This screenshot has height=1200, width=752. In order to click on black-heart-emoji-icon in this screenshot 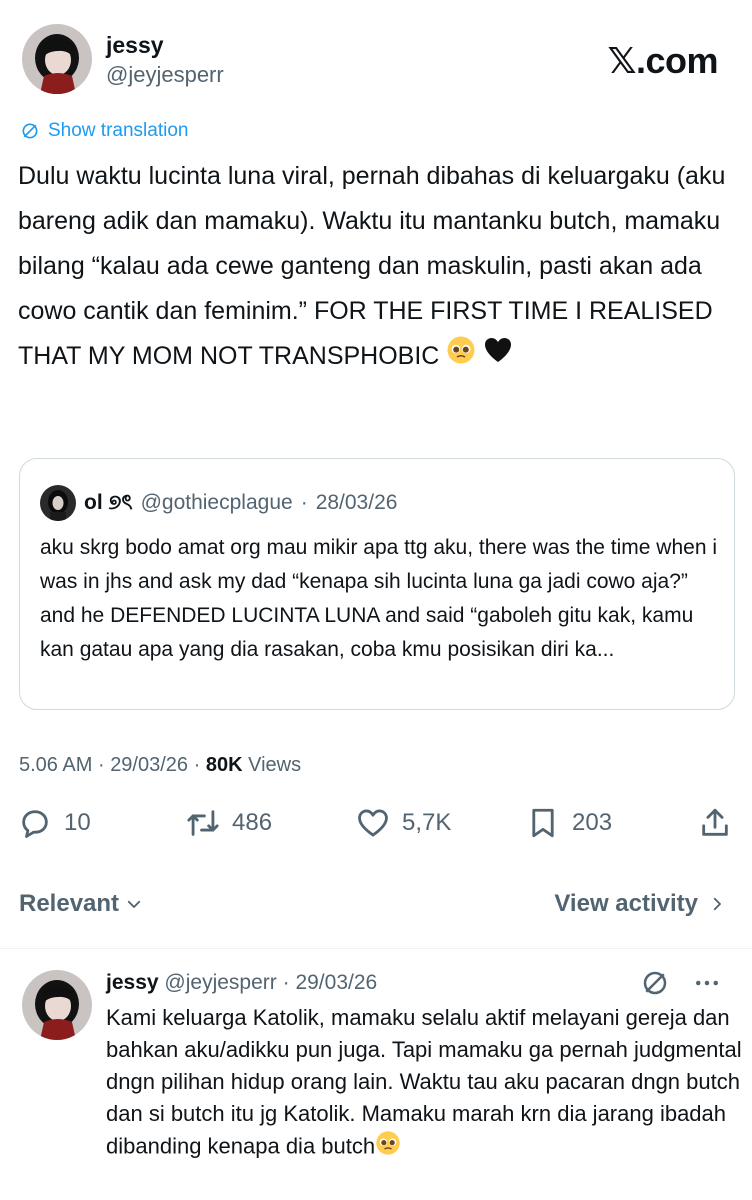, I will do `click(498, 357)`.